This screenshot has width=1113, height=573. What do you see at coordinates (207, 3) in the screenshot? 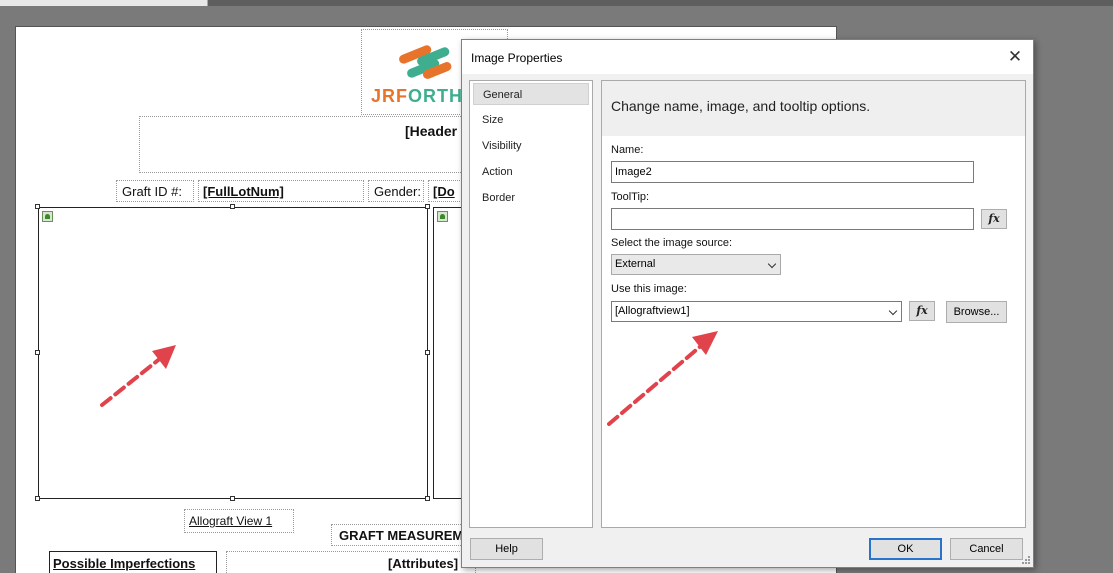
I see `toolbar-divider` at bounding box center [207, 3].